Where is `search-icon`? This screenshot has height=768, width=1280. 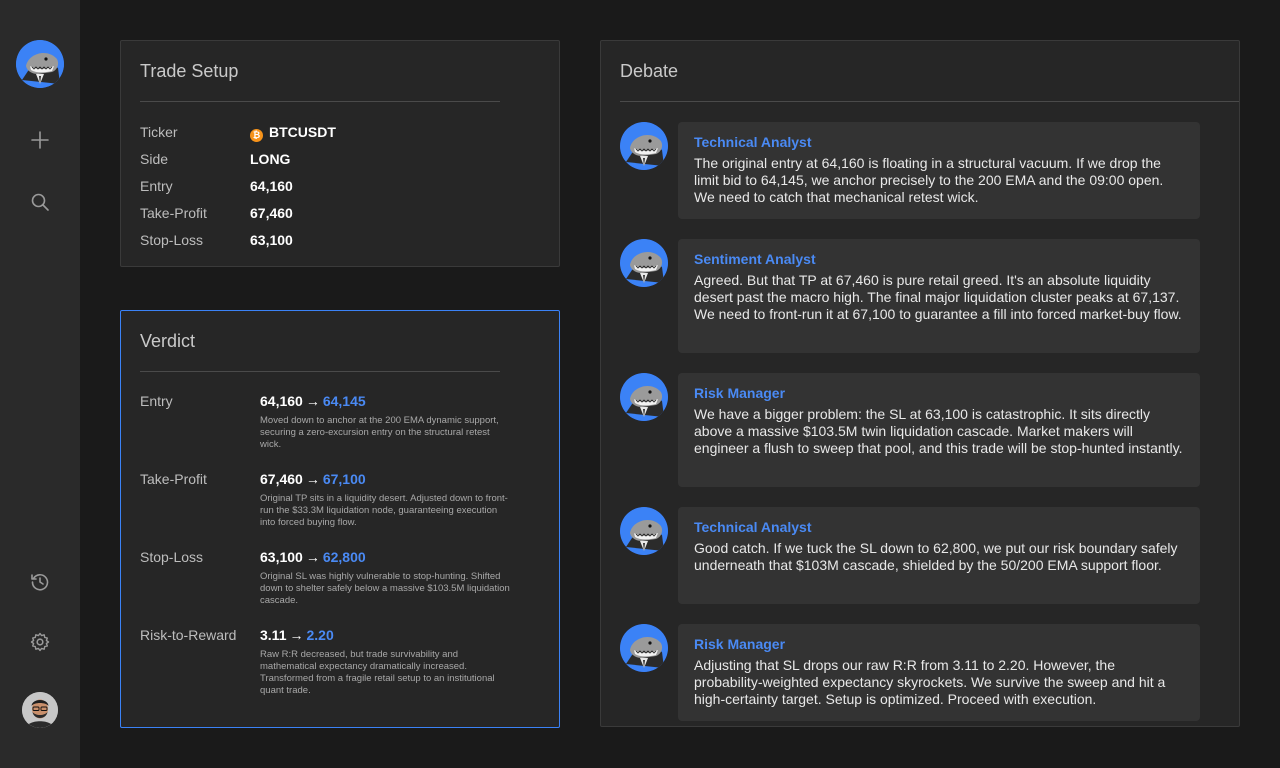
search-icon is located at coordinates (40, 202).